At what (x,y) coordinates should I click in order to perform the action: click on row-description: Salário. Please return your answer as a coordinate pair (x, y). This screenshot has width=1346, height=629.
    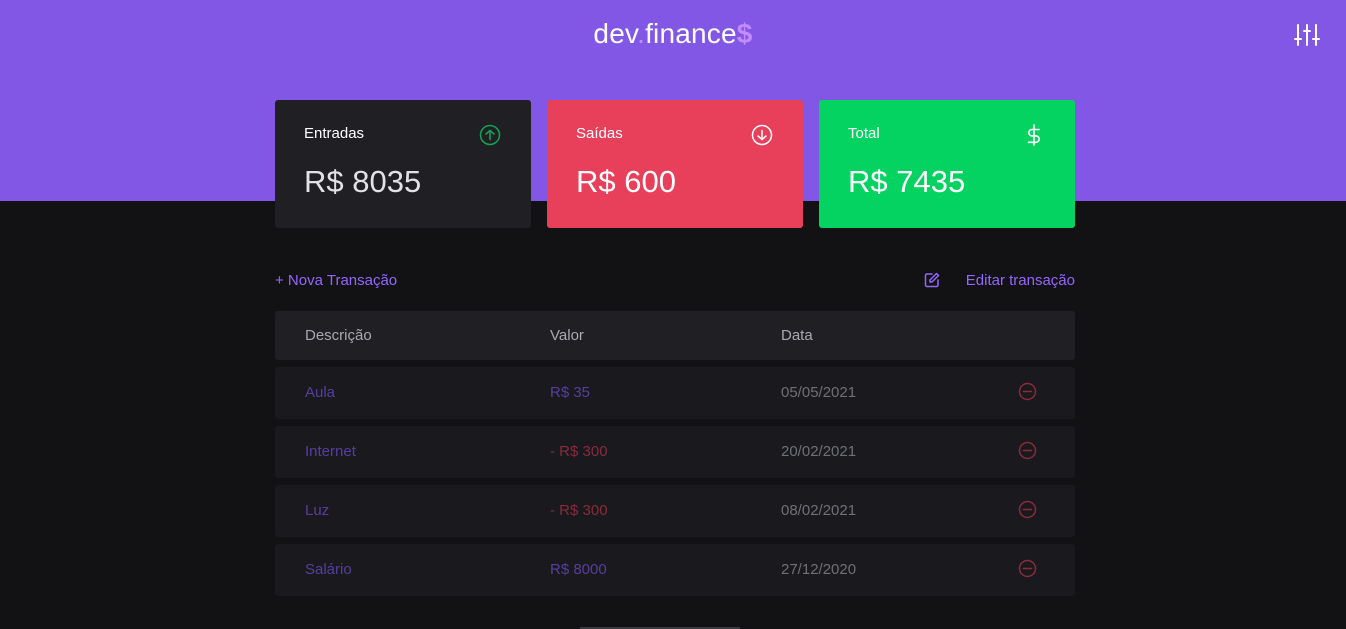
    Looking at the image, I should click on (328, 569).